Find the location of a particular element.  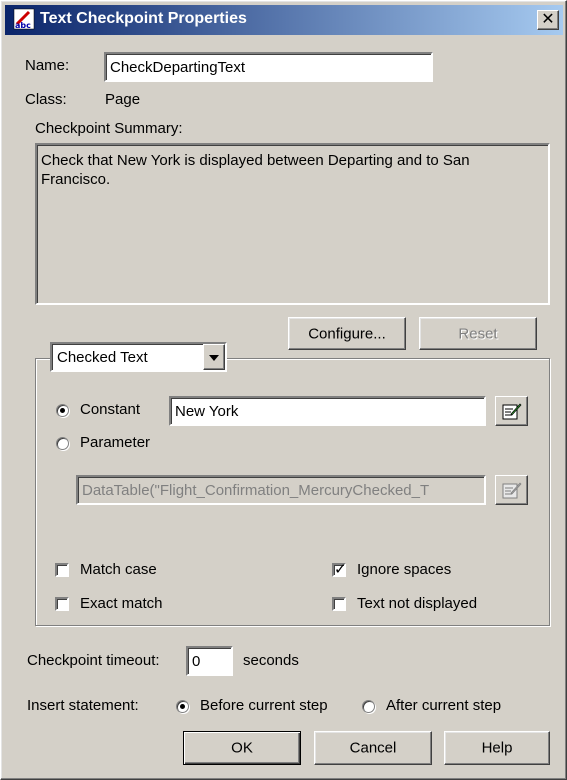

after-step-radio is located at coordinates (368, 706).